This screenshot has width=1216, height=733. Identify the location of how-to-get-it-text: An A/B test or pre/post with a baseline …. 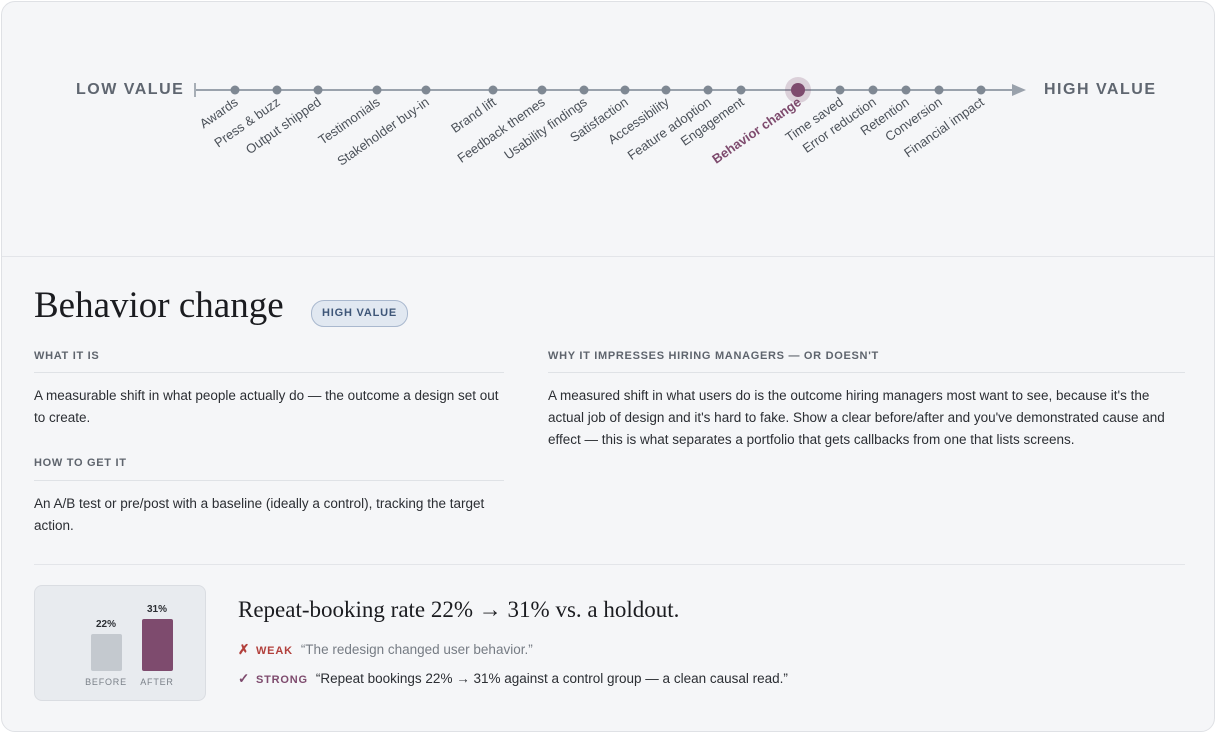
(259, 514).